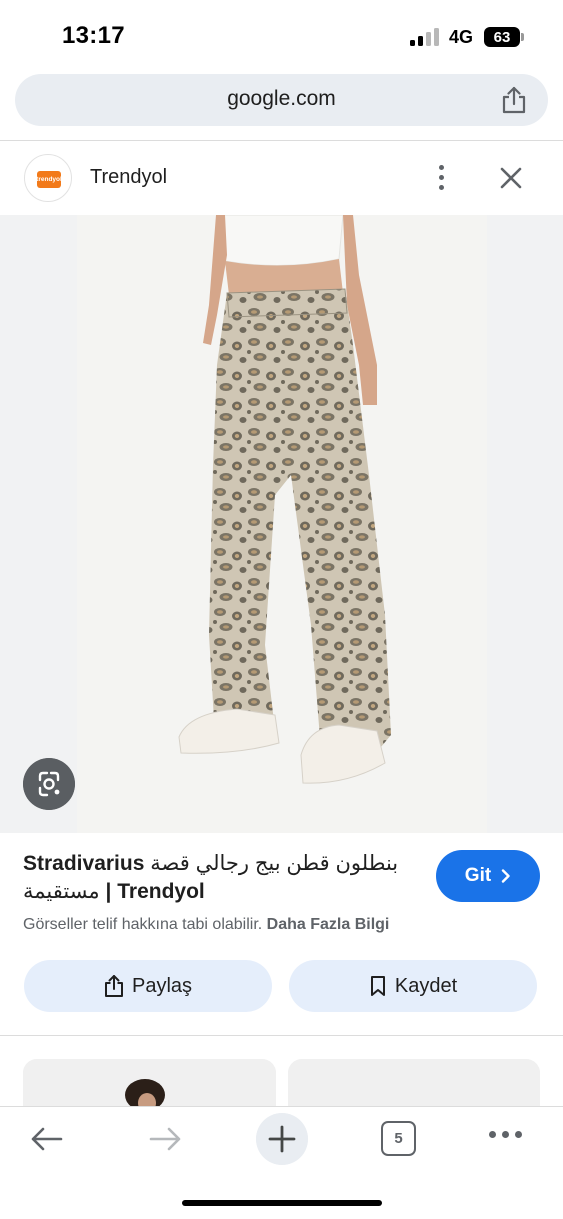  What do you see at coordinates (505, 876) in the screenshot?
I see `chevron-right-icon` at bounding box center [505, 876].